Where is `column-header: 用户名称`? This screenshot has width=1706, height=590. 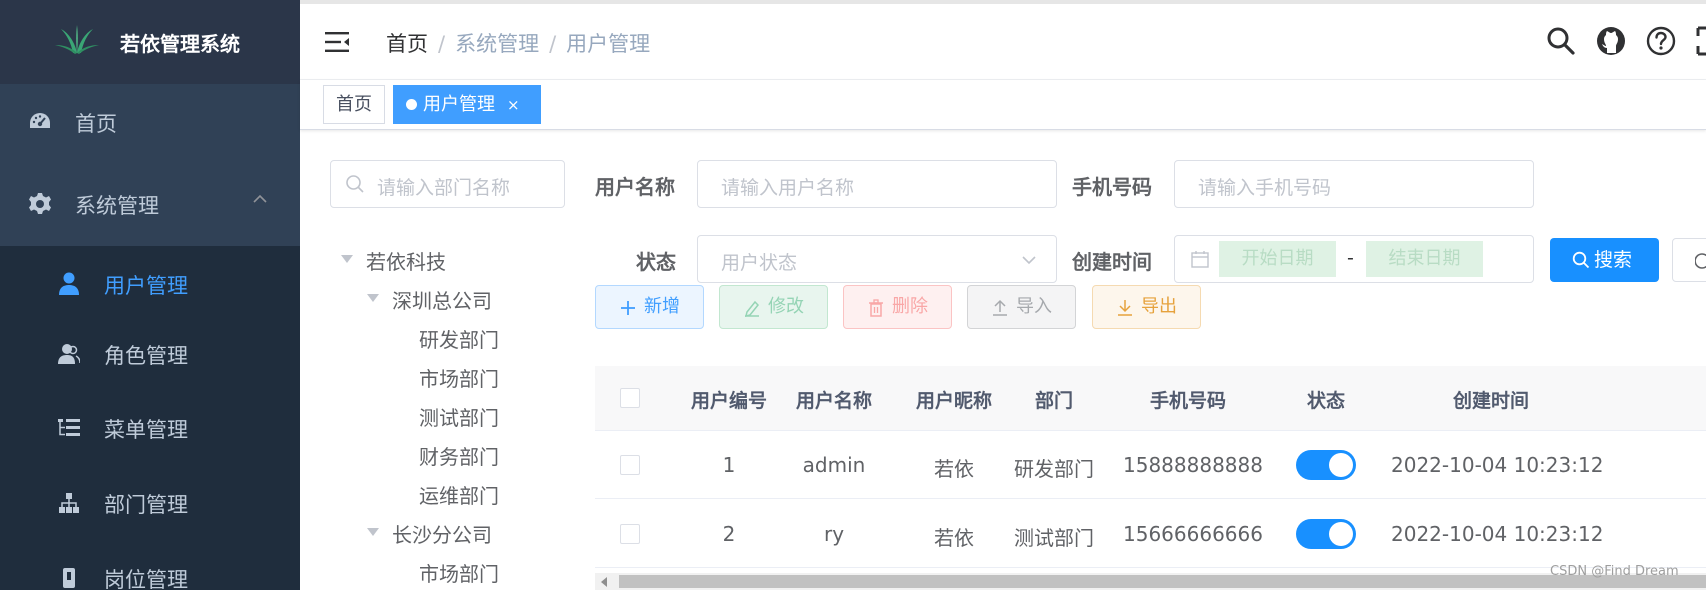
column-header: 用户名称 is located at coordinates (834, 399).